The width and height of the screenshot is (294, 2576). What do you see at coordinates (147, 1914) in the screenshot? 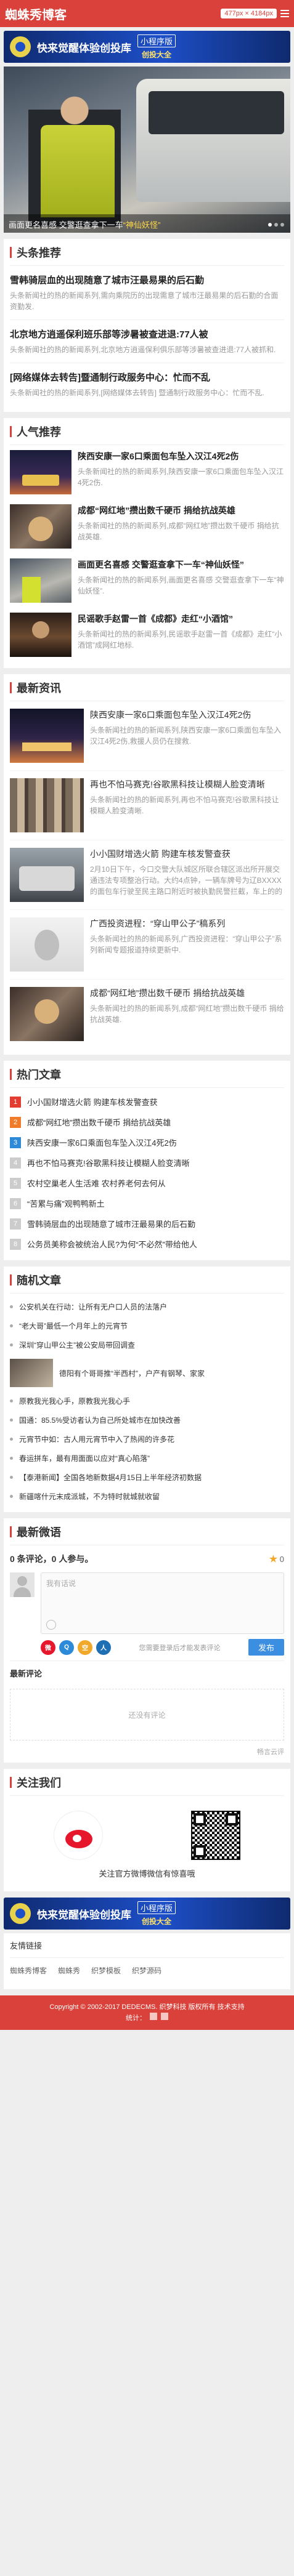
I see `promo-banner-bottom: 快来觉醒体验创投库 小程序版 创投大全` at bounding box center [147, 1914].